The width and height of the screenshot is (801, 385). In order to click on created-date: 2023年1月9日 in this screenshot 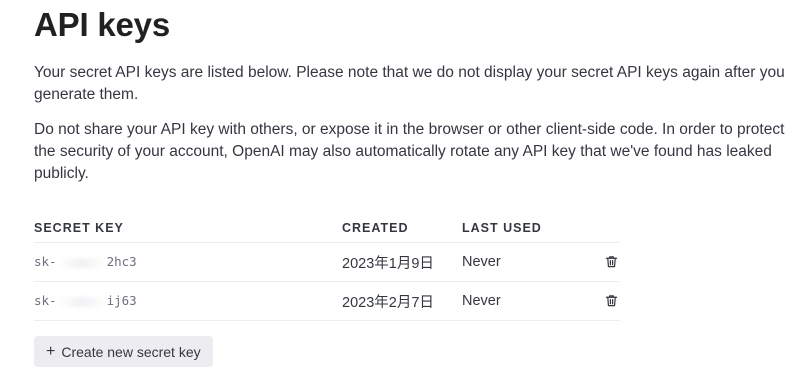, I will do `click(402, 262)`.